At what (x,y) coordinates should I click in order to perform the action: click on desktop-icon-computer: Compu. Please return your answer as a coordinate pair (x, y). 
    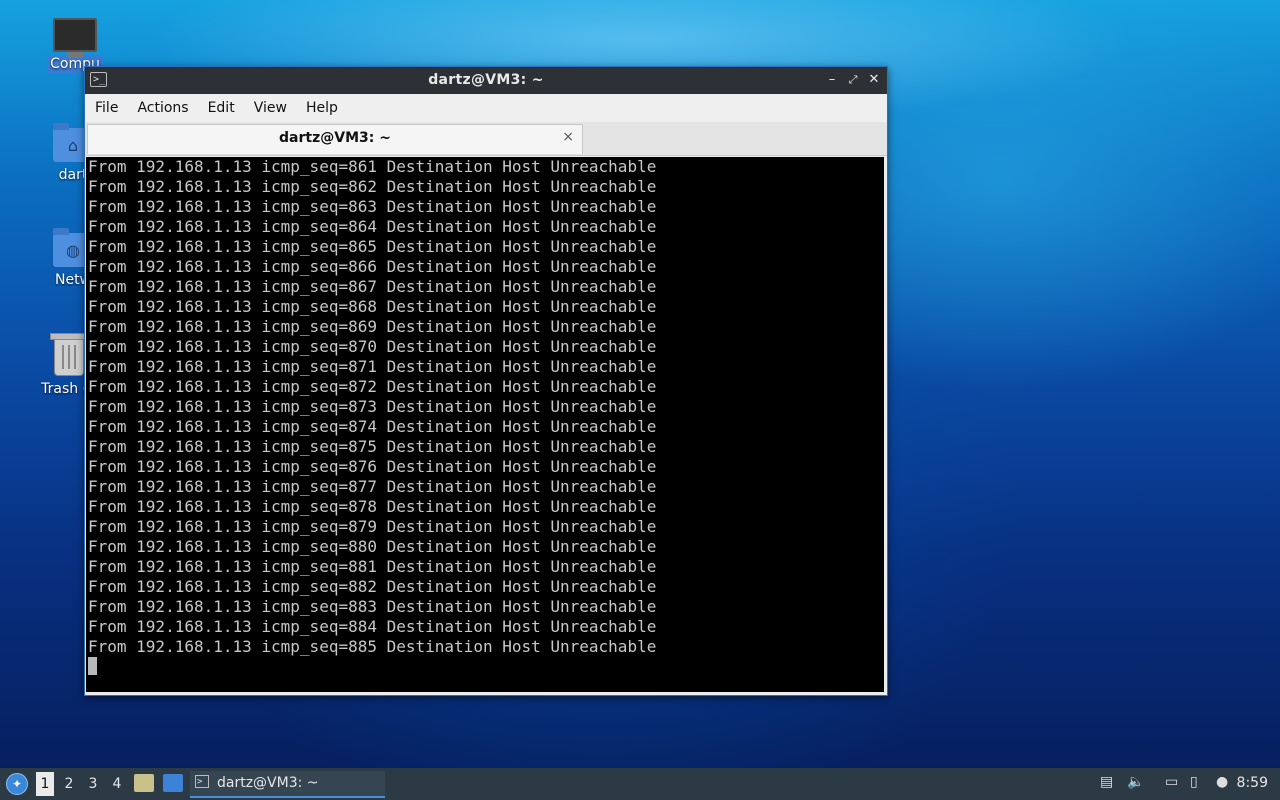
    Looking at the image, I should click on (75, 45).